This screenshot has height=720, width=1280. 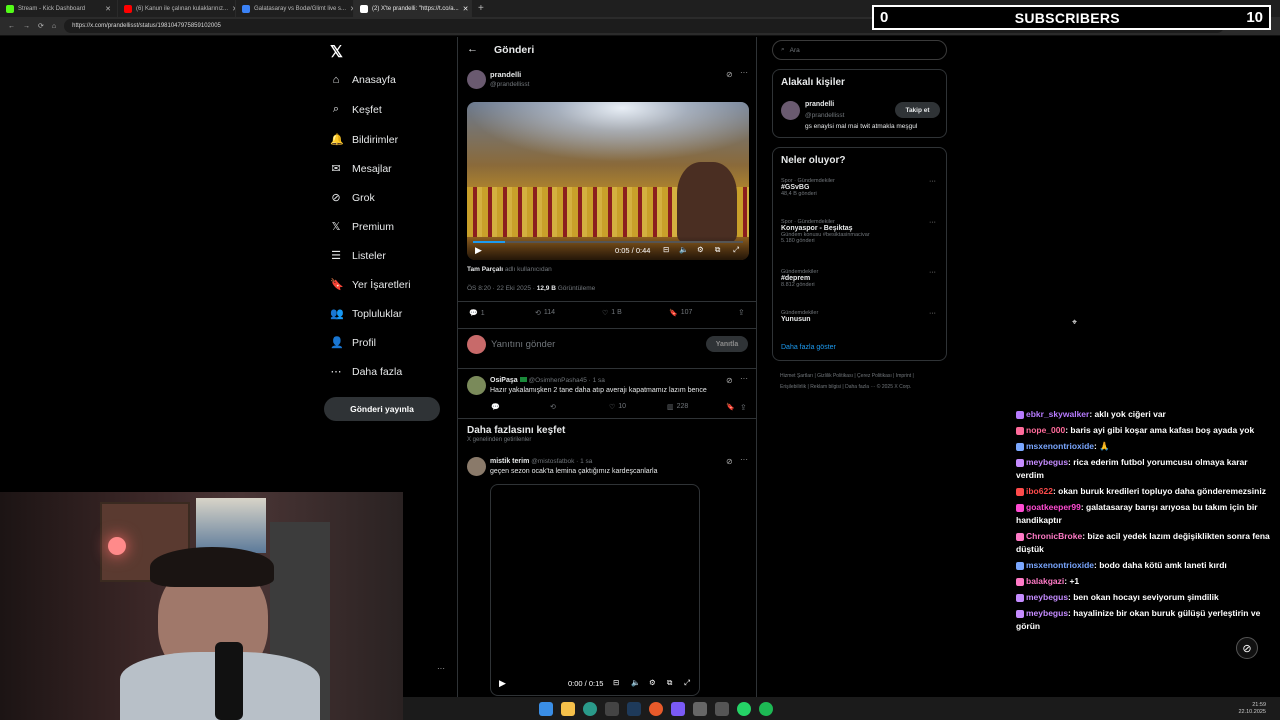 What do you see at coordinates (824, 115) in the screenshot?
I see `person-handle: @prandellisst` at bounding box center [824, 115].